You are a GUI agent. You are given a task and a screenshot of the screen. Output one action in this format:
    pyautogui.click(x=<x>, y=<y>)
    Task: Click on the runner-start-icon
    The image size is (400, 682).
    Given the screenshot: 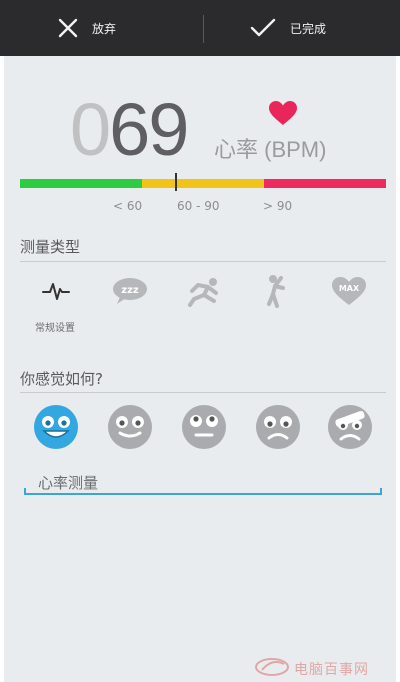 What is the action you would take?
    pyautogui.click(x=204, y=293)
    